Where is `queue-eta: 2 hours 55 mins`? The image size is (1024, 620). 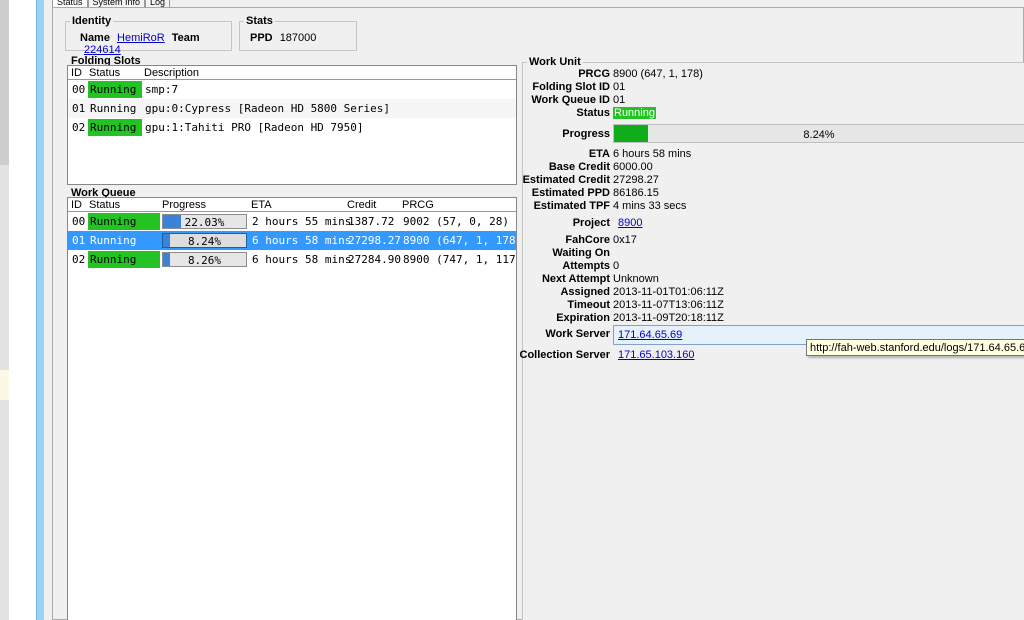 queue-eta: 2 hours 55 mins is located at coordinates (302, 221).